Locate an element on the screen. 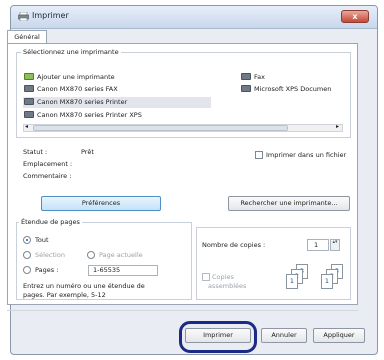 The height and width of the screenshot is (360, 384). radio-selection-label: Sélection is located at coordinates (50, 255).